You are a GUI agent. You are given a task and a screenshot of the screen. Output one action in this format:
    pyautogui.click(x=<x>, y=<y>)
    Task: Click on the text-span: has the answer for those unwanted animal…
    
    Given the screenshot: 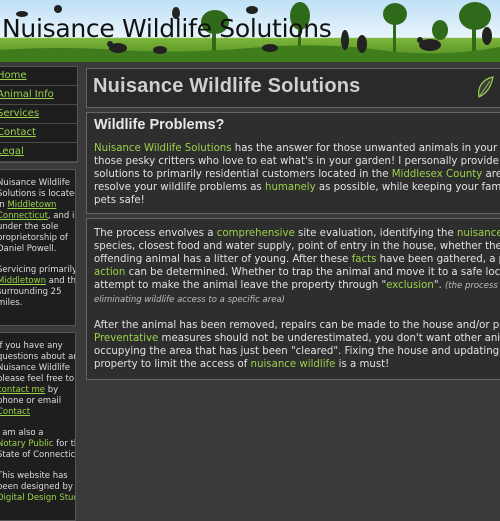 What is the action you would take?
    pyautogui.click(x=367, y=148)
    